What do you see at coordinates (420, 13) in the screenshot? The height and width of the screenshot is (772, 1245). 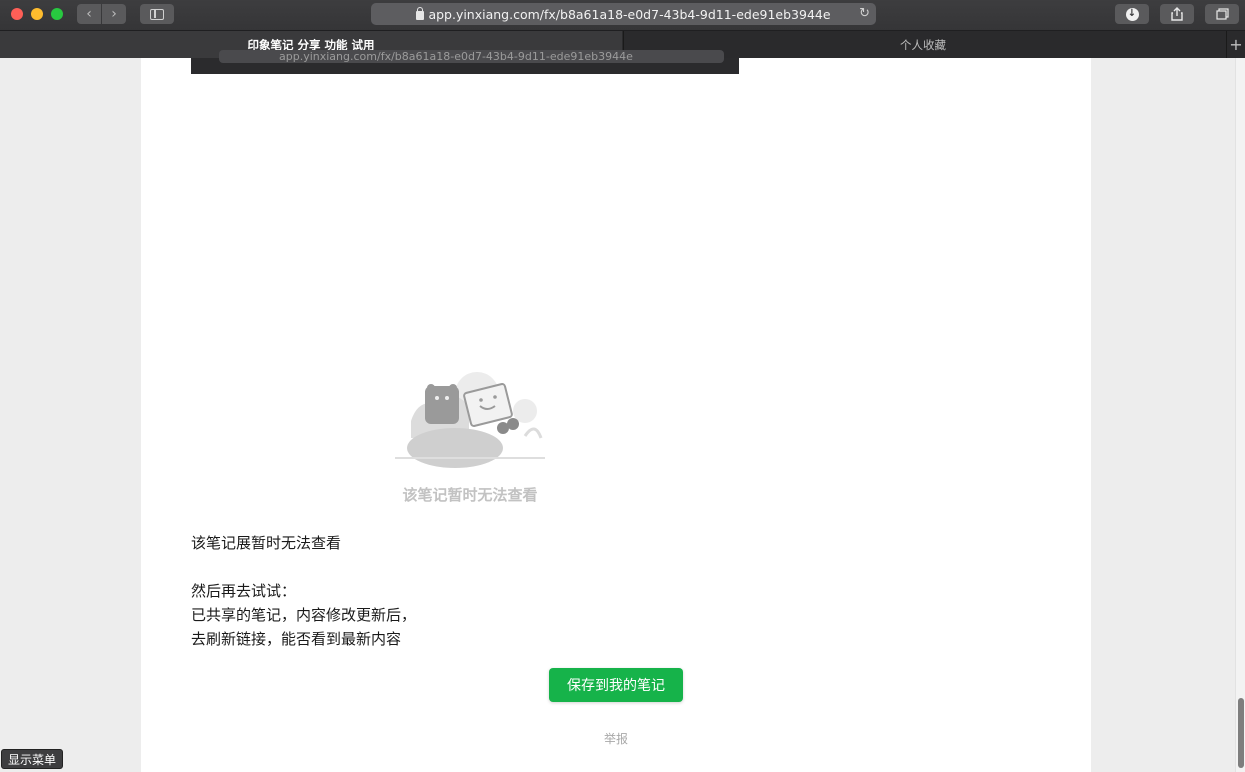 I see `lock-icon` at bounding box center [420, 13].